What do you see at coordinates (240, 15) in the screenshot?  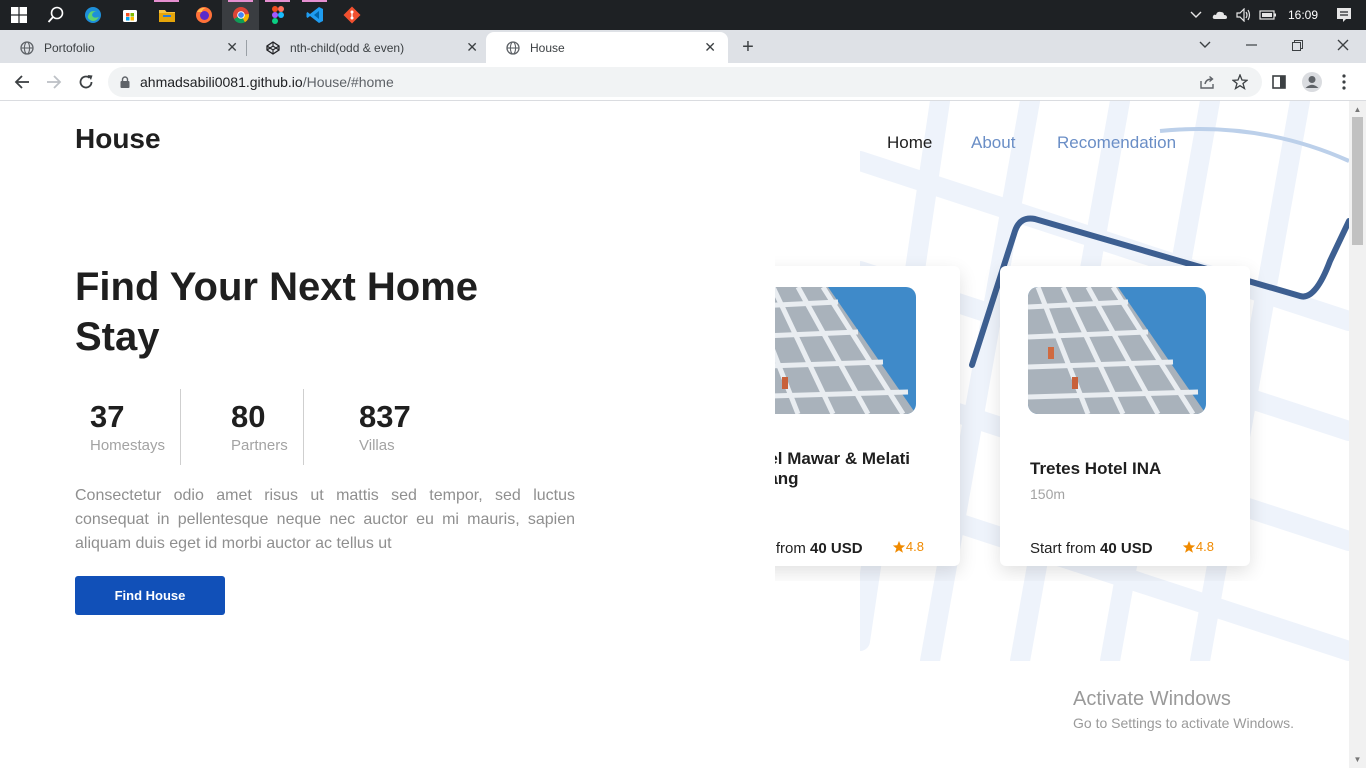 I see `chrome-icon` at bounding box center [240, 15].